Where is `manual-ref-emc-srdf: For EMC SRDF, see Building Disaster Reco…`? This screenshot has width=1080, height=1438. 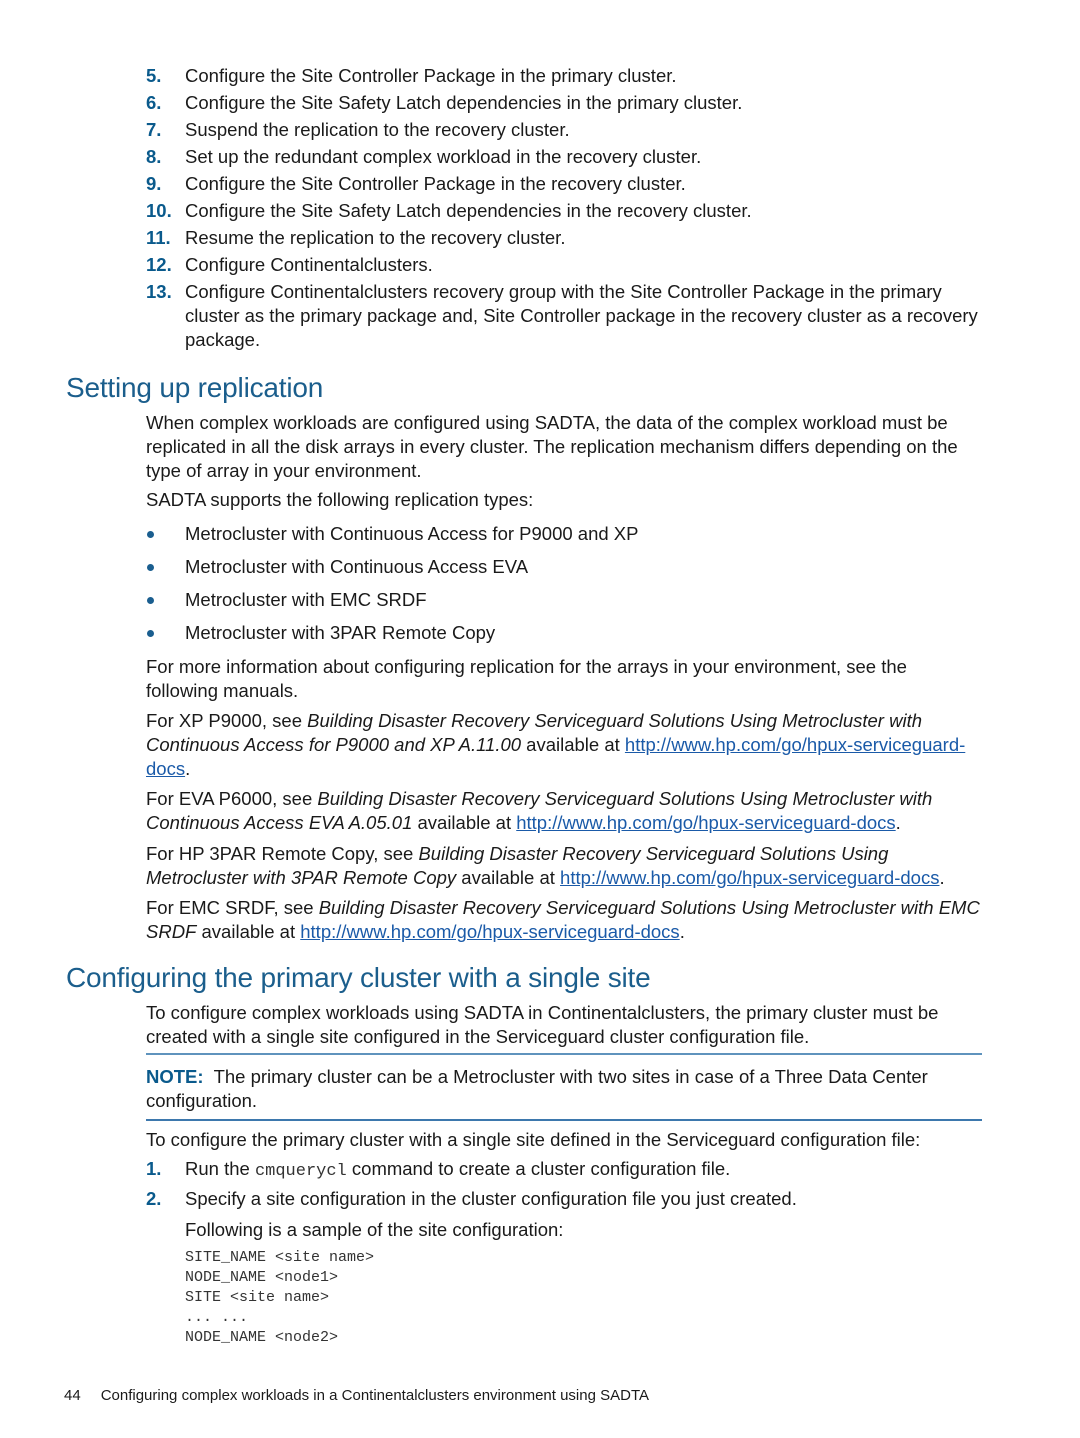 manual-ref-emc-srdf: For EMC SRDF, see Building Disaster Reco… is located at coordinates (563, 920).